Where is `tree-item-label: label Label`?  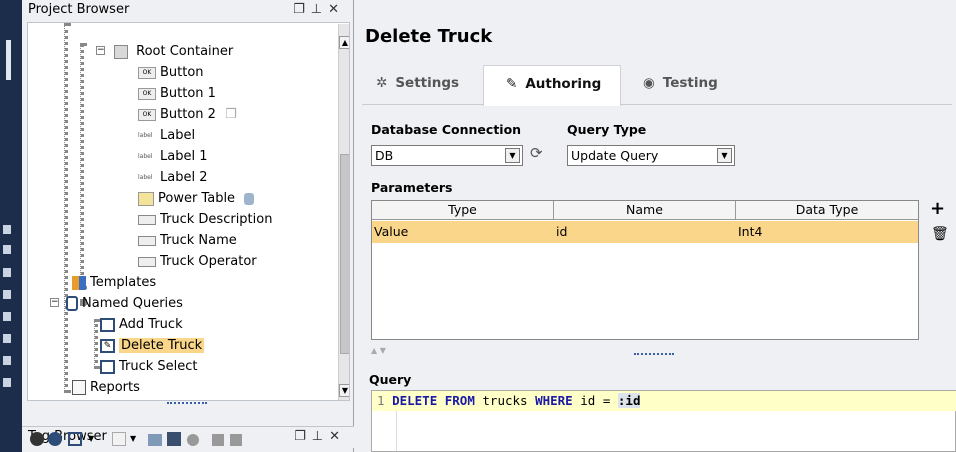 tree-item-label: label Label is located at coordinates (166, 135).